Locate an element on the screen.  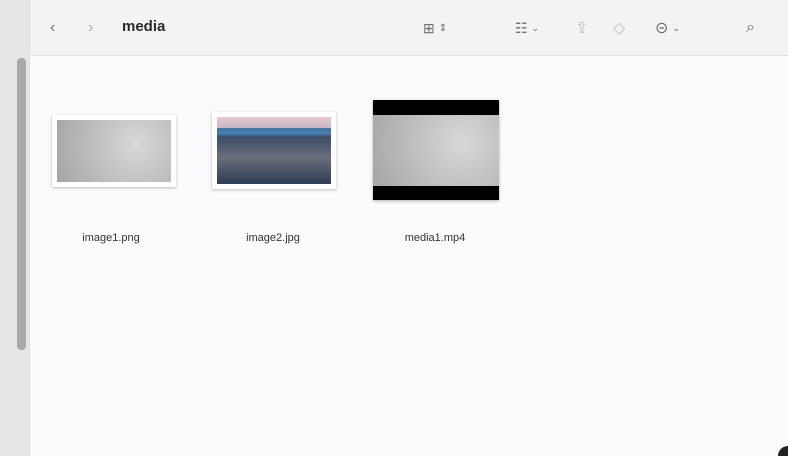
more-icon: ⊝ ⌄ is located at coordinates (667, 28).